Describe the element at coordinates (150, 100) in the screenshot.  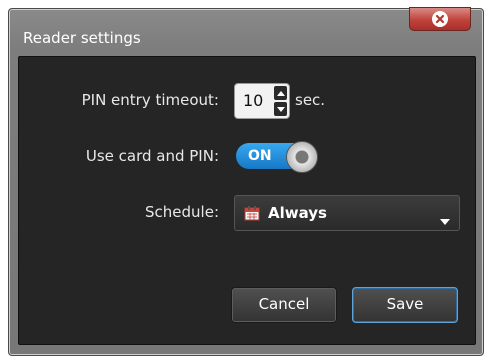
I see `pin-timeout-label: PIN entry timeout:` at that location.